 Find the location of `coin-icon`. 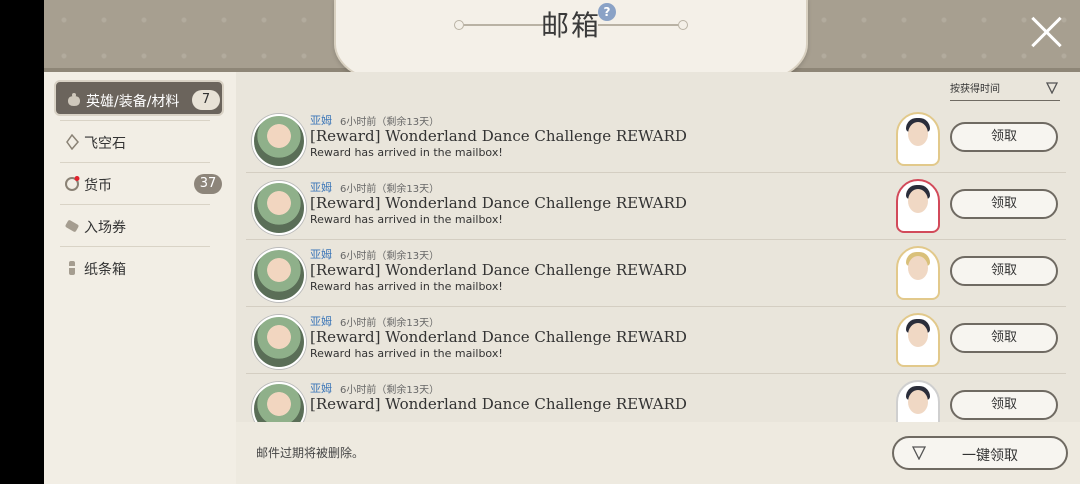

coin-icon is located at coordinates (72, 183).